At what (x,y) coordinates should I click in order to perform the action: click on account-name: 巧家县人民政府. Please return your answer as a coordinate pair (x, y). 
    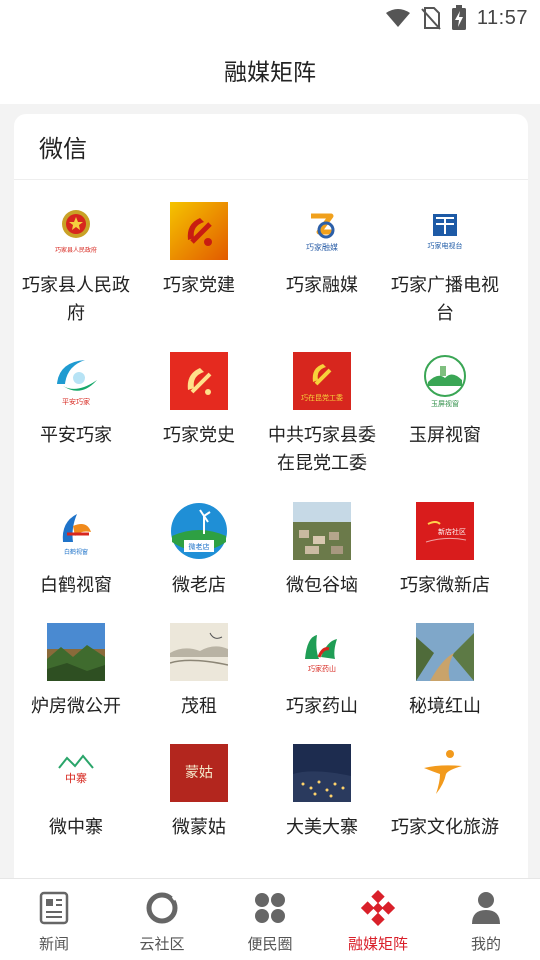
    Looking at the image, I should click on (76, 299).